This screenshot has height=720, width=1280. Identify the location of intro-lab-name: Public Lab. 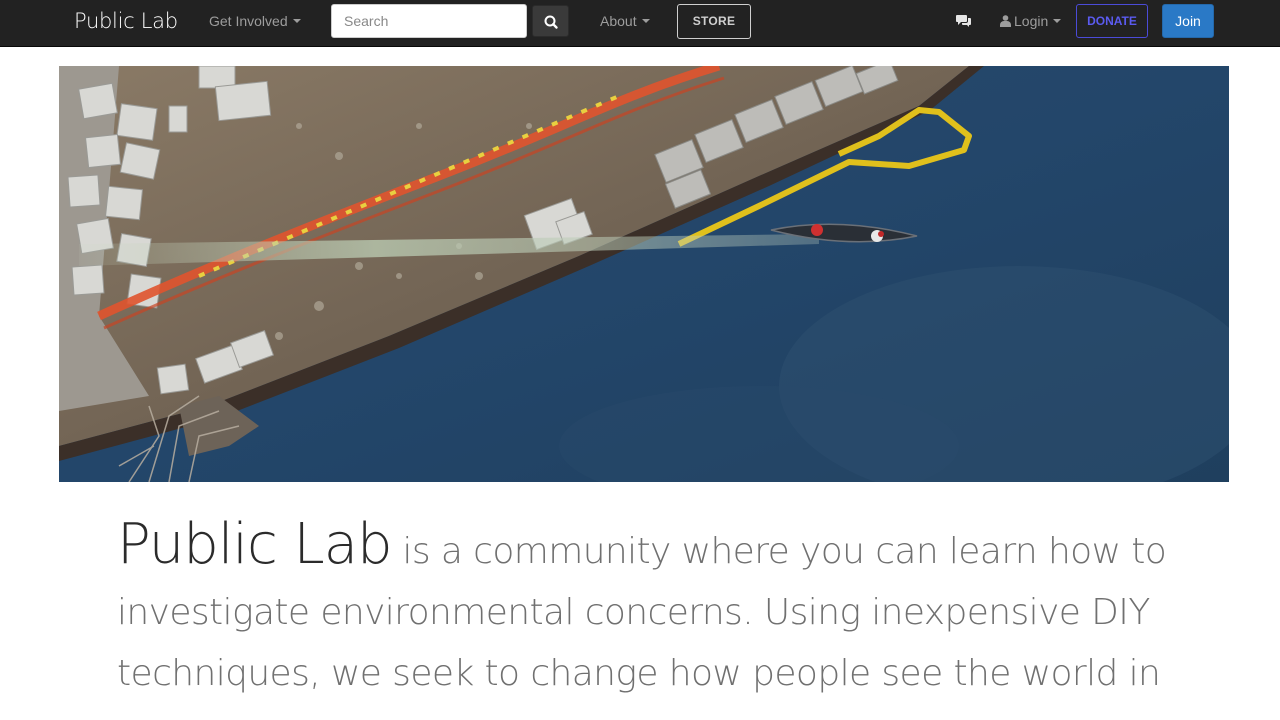
(255, 544).